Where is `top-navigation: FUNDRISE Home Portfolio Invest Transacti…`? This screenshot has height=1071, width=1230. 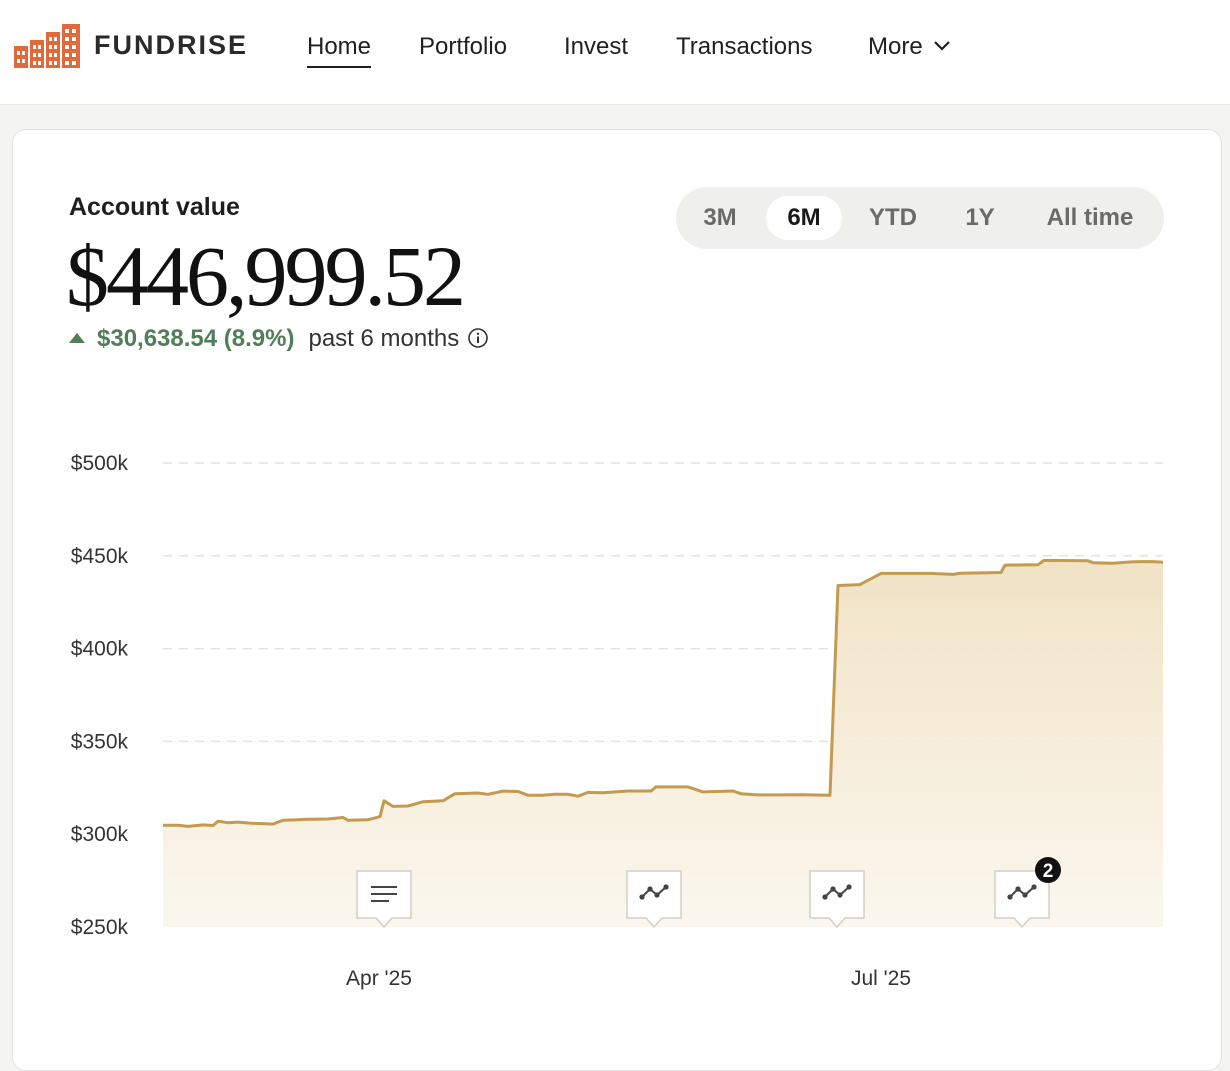 top-navigation: FUNDRISE Home Portfolio Invest Transacti… is located at coordinates (615, 52).